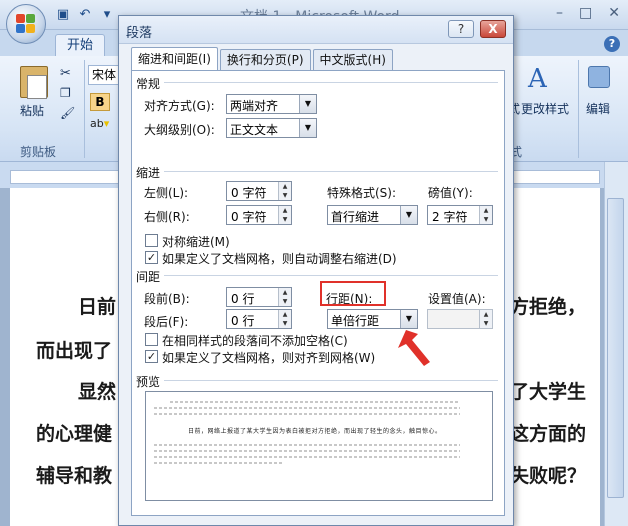 The image size is (628, 526). I want to click on undo-icon: ↶, so click(85, 15).